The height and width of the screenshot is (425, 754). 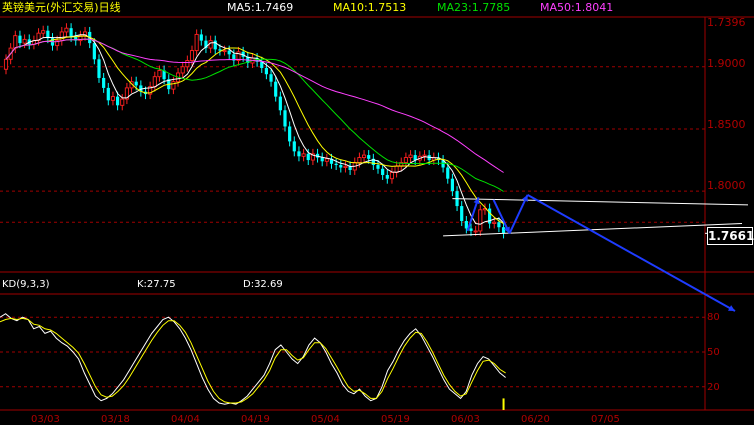 I want to click on trendline-lower, so click(x=593, y=229).